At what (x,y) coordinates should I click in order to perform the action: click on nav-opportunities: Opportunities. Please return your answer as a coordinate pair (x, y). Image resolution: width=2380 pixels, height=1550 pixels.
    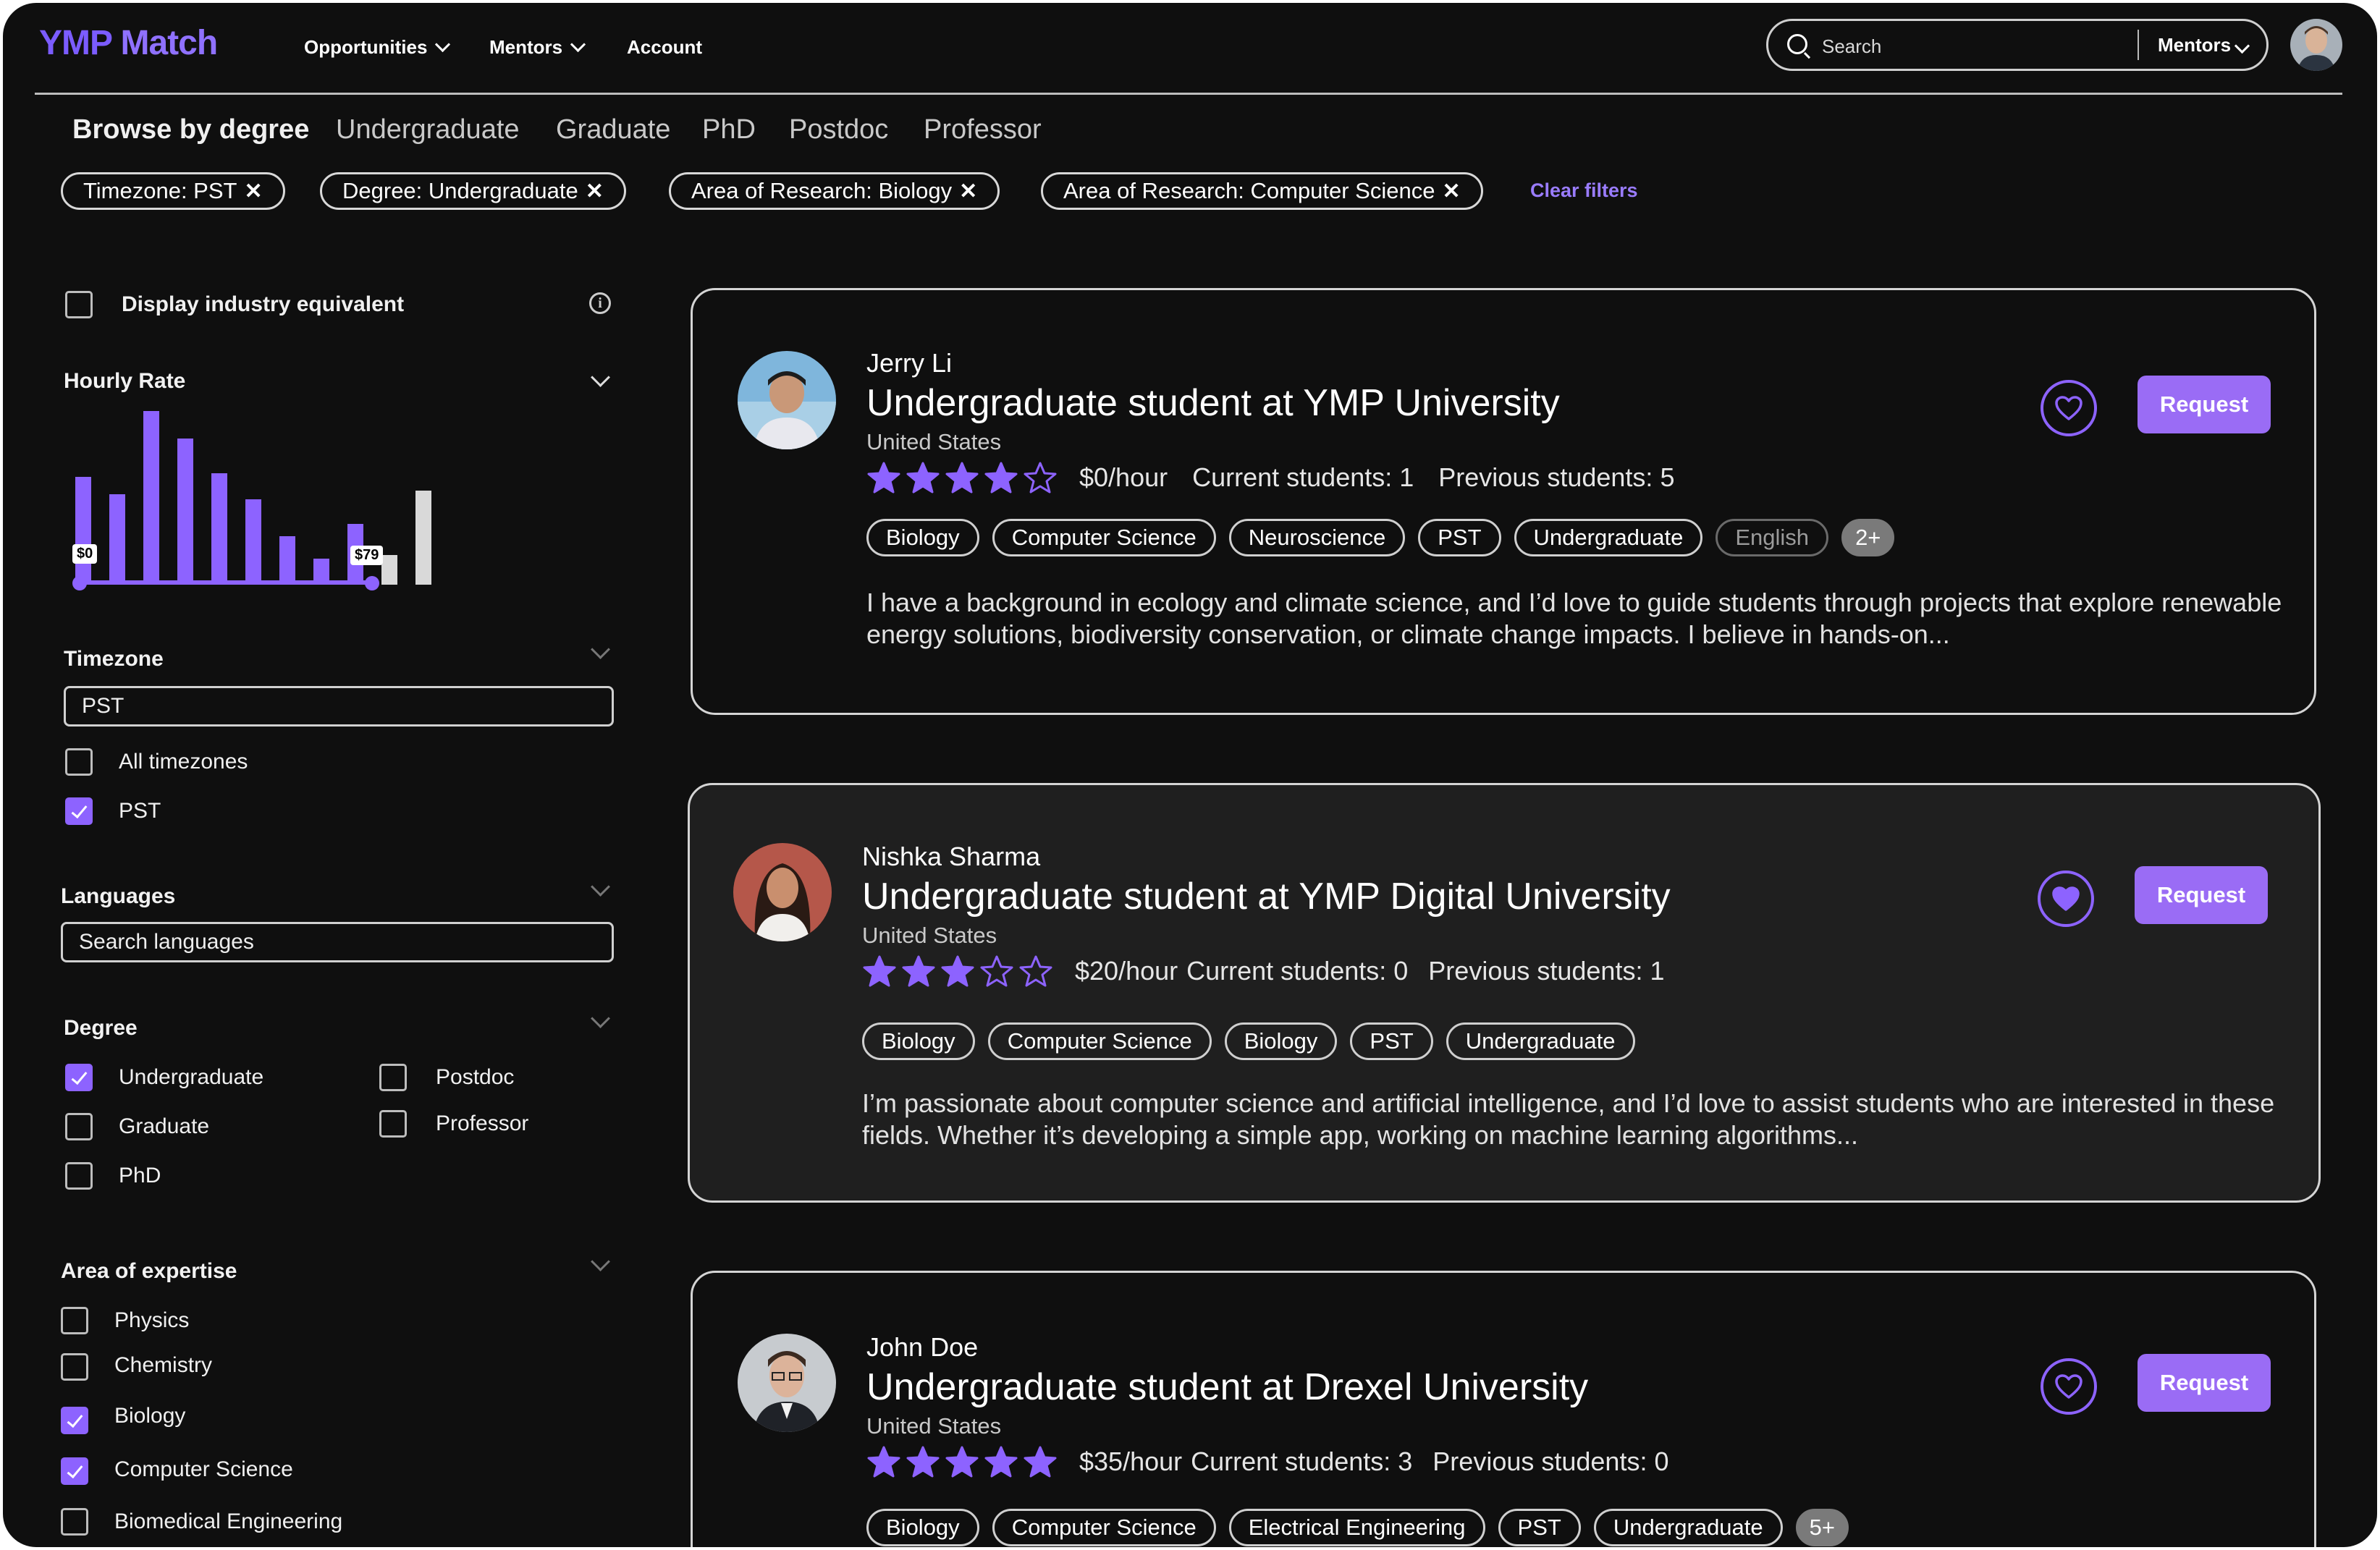
    Looking at the image, I should click on (377, 47).